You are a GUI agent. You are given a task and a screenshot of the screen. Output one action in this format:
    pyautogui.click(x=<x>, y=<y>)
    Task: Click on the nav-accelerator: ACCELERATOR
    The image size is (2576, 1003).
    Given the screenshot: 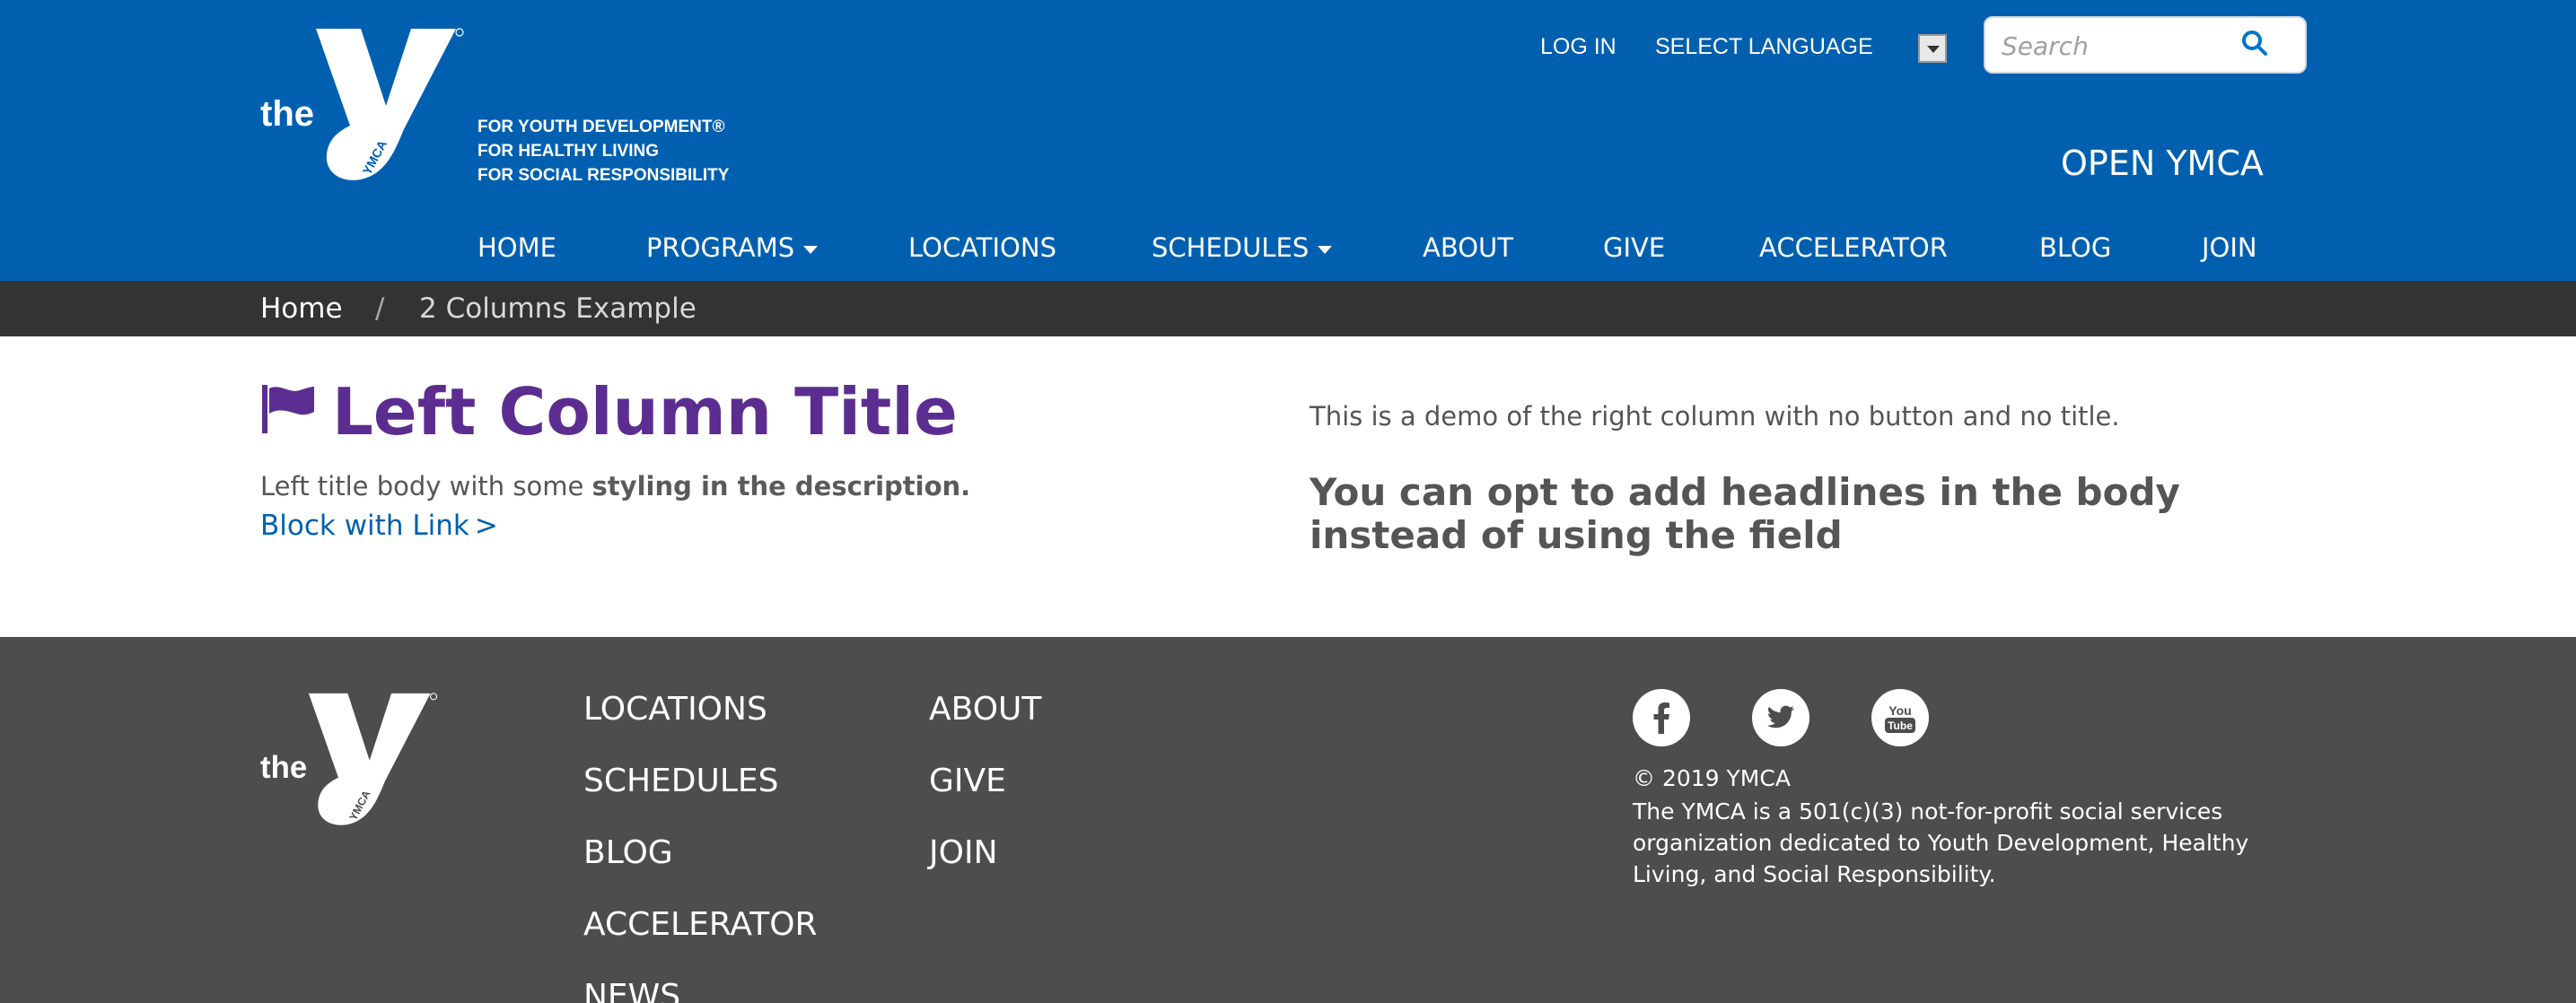 What is the action you would take?
    pyautogui.click(x=1853, y=247)
    